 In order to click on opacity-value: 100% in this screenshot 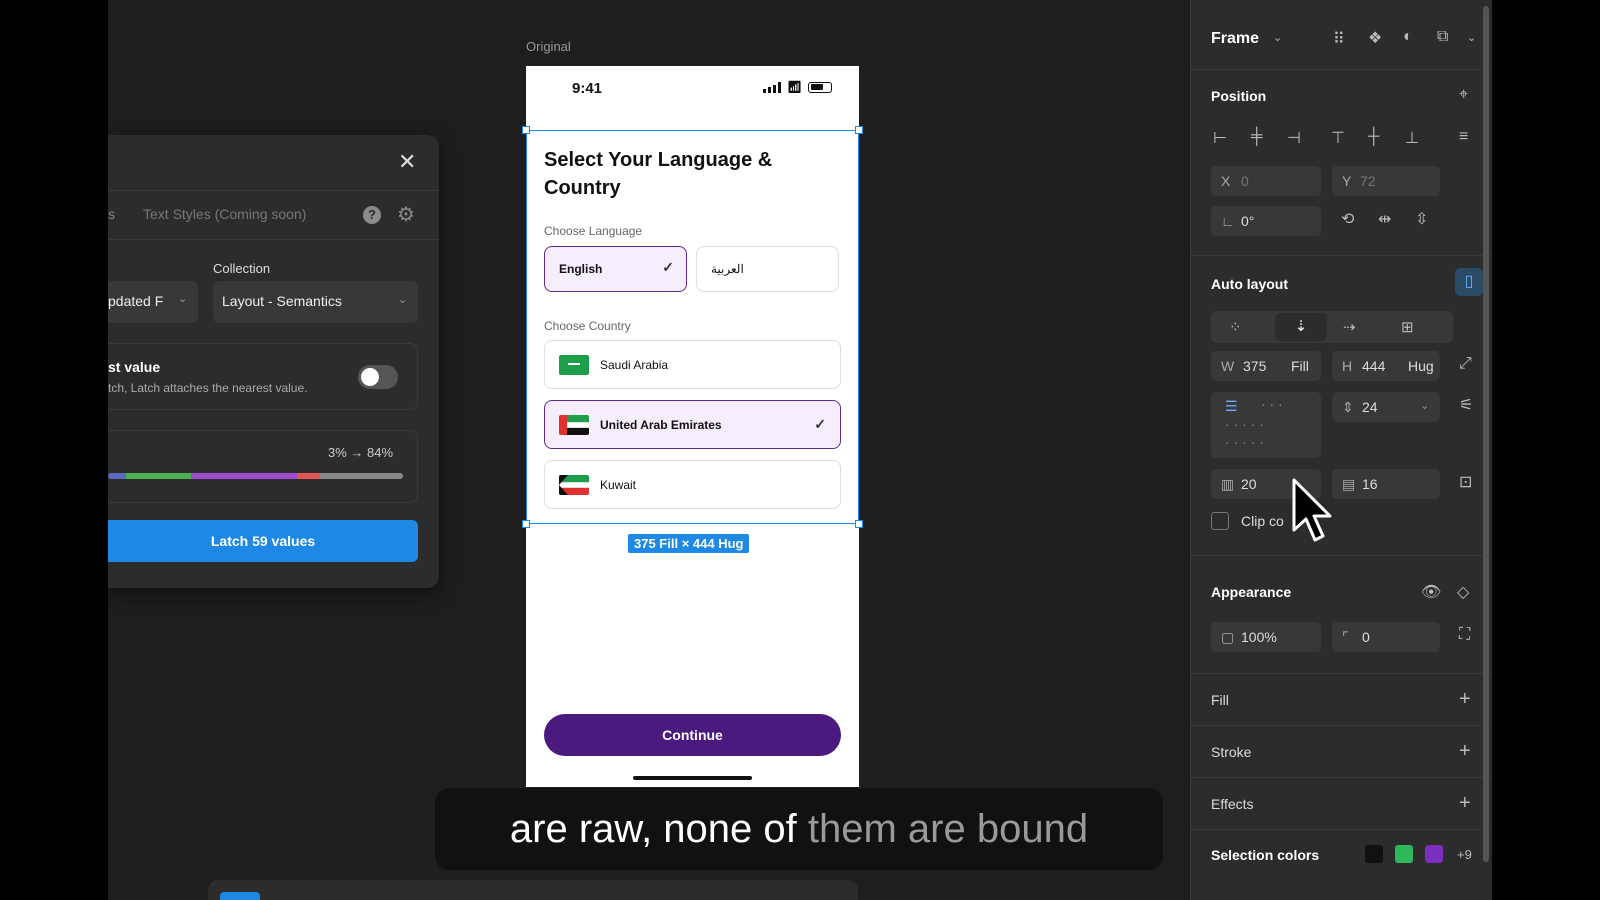, I will do `click(1259, 637)`.